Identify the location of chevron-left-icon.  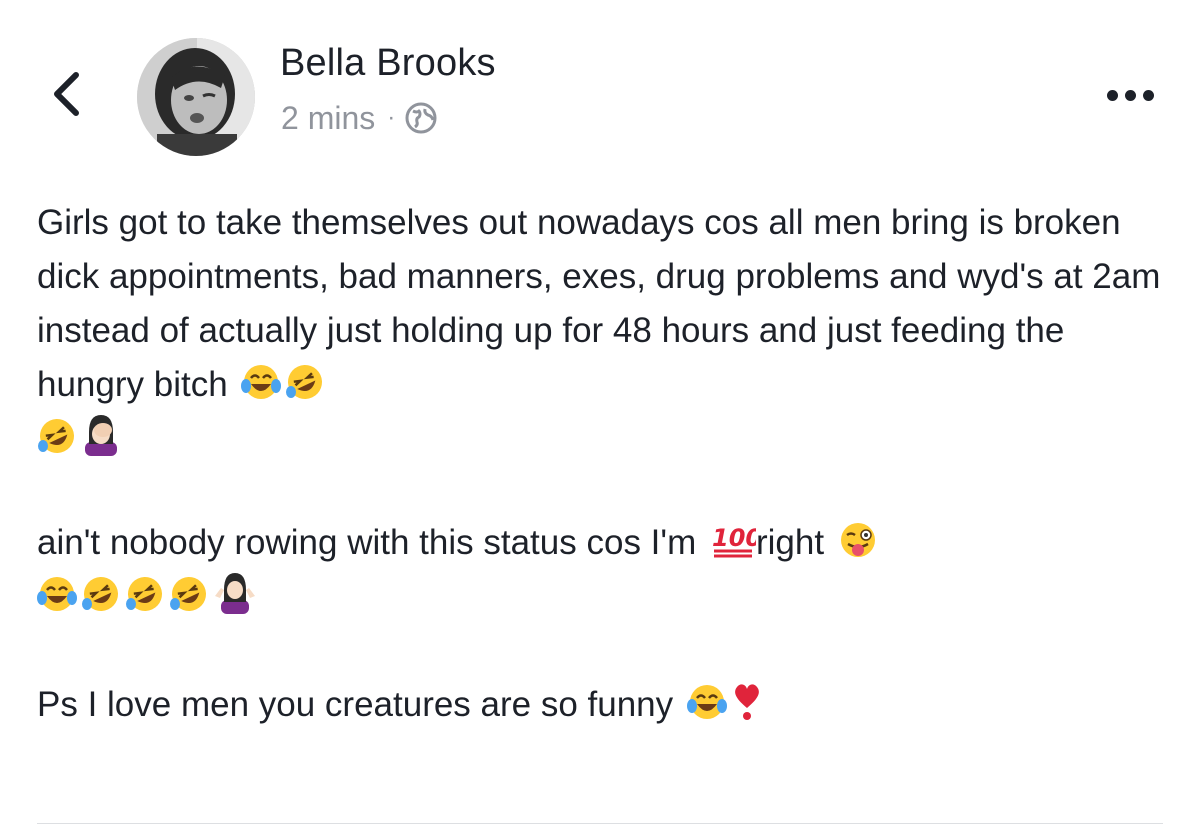
(66, 96).